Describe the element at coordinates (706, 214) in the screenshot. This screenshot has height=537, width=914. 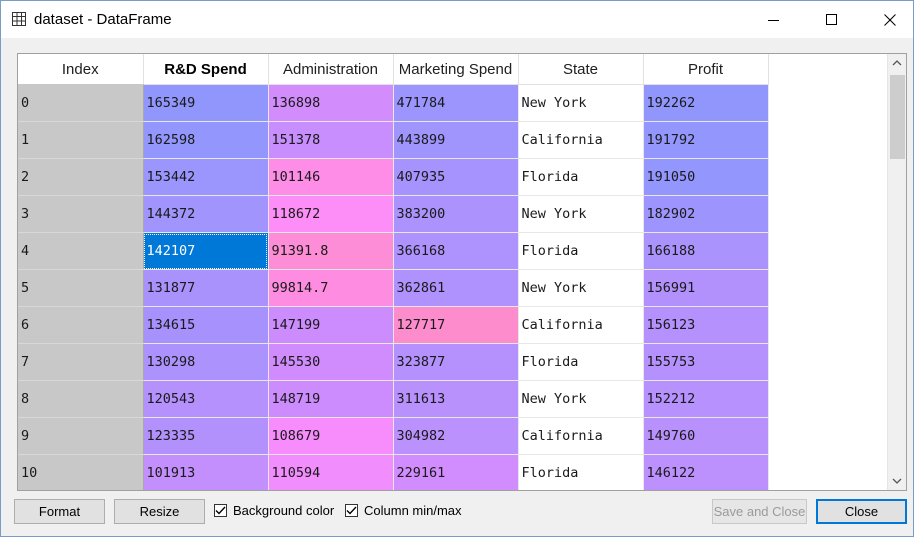
I see `profit-cell: 182902` at that location.